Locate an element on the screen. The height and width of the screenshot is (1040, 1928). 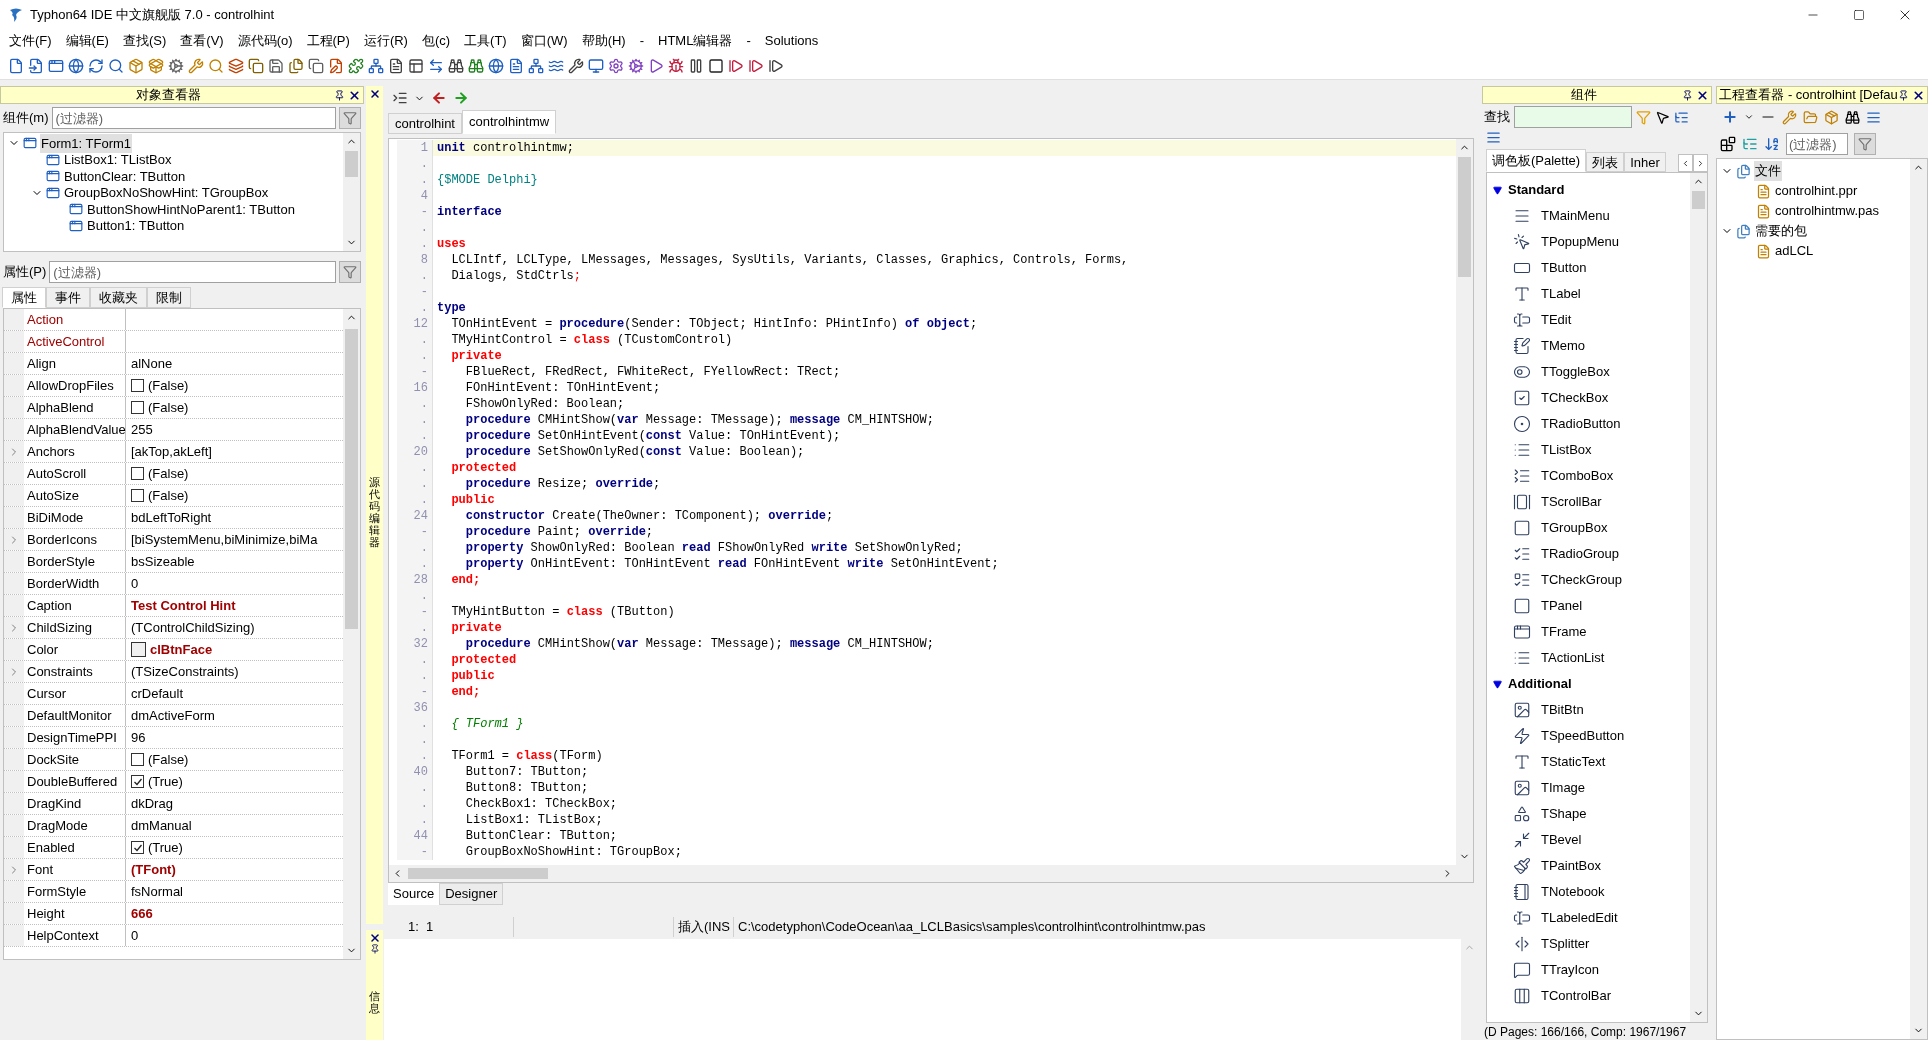
property-value: 255 is located at coordinates (142, 429).